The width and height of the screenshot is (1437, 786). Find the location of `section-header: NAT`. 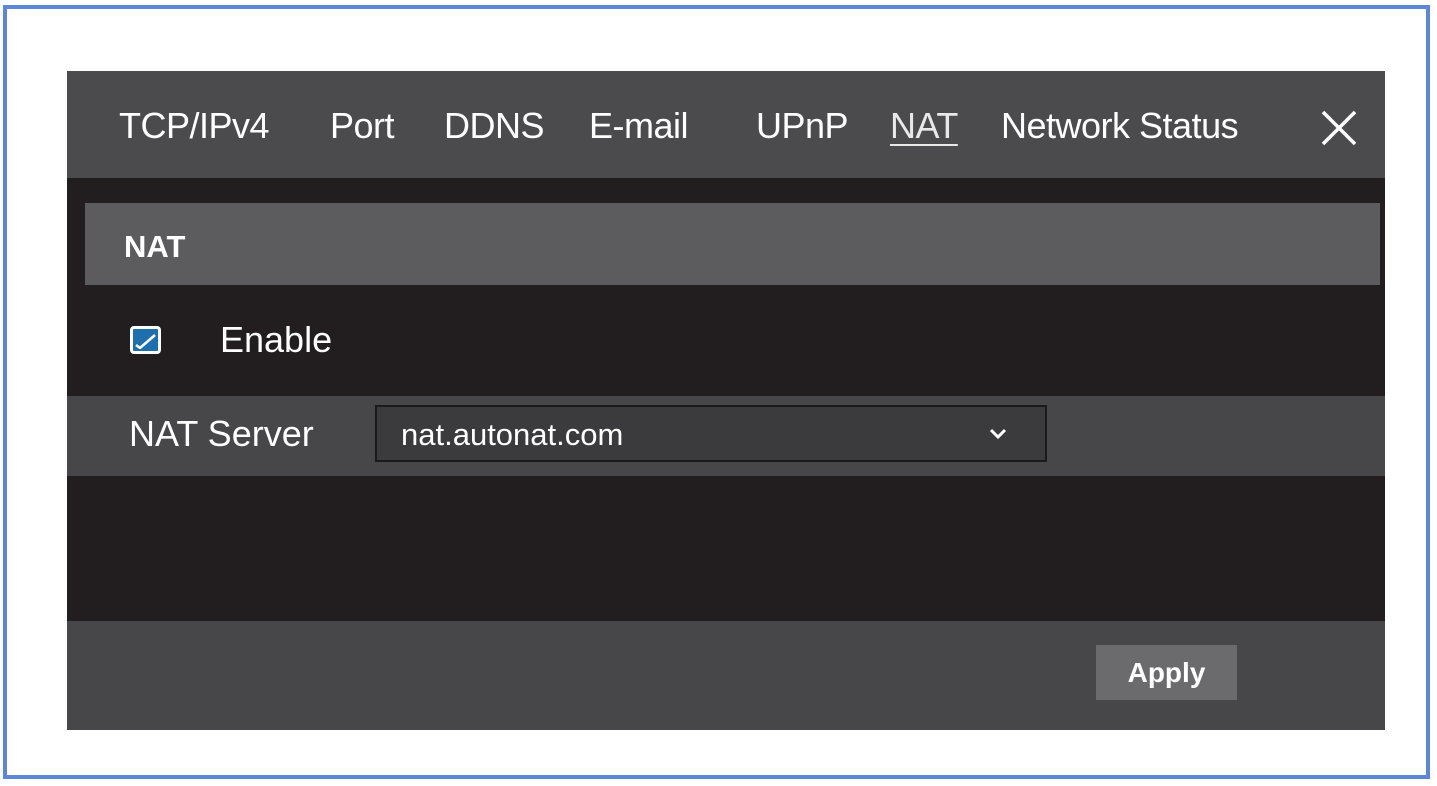

section-header: NAT is located at coordinates (732, 244).